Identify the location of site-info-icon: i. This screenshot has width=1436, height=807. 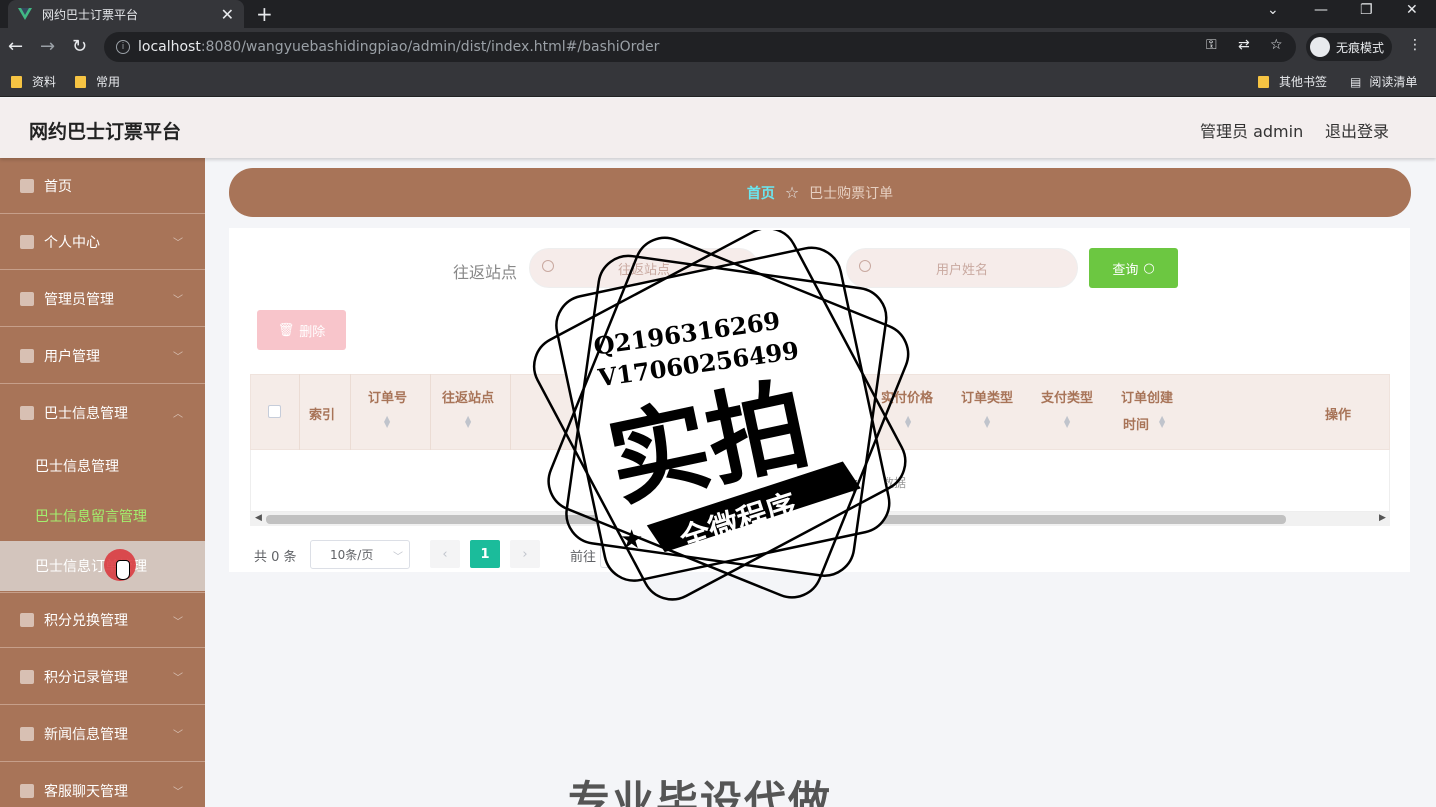
(123, 47).